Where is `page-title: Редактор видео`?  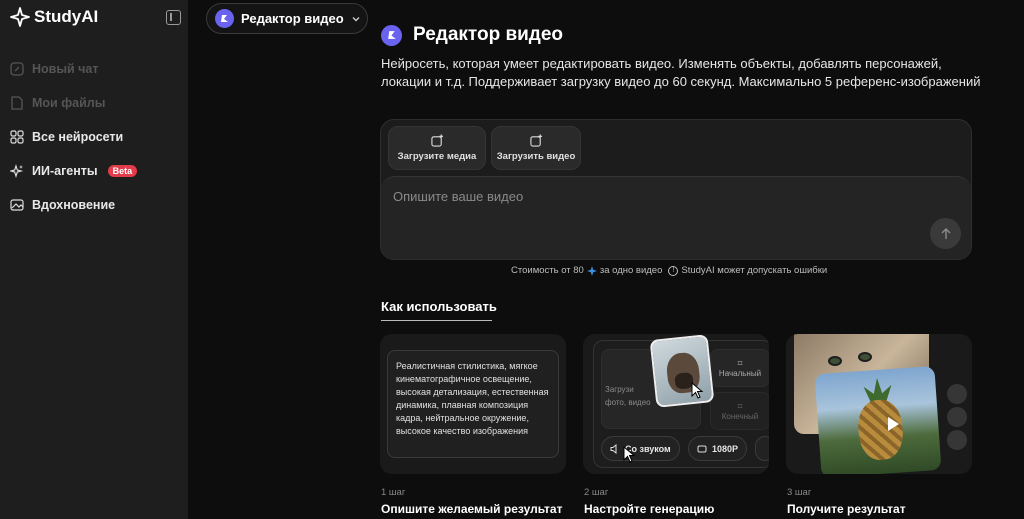
page-title: Редактор видео is located at coordinates (488, 34).